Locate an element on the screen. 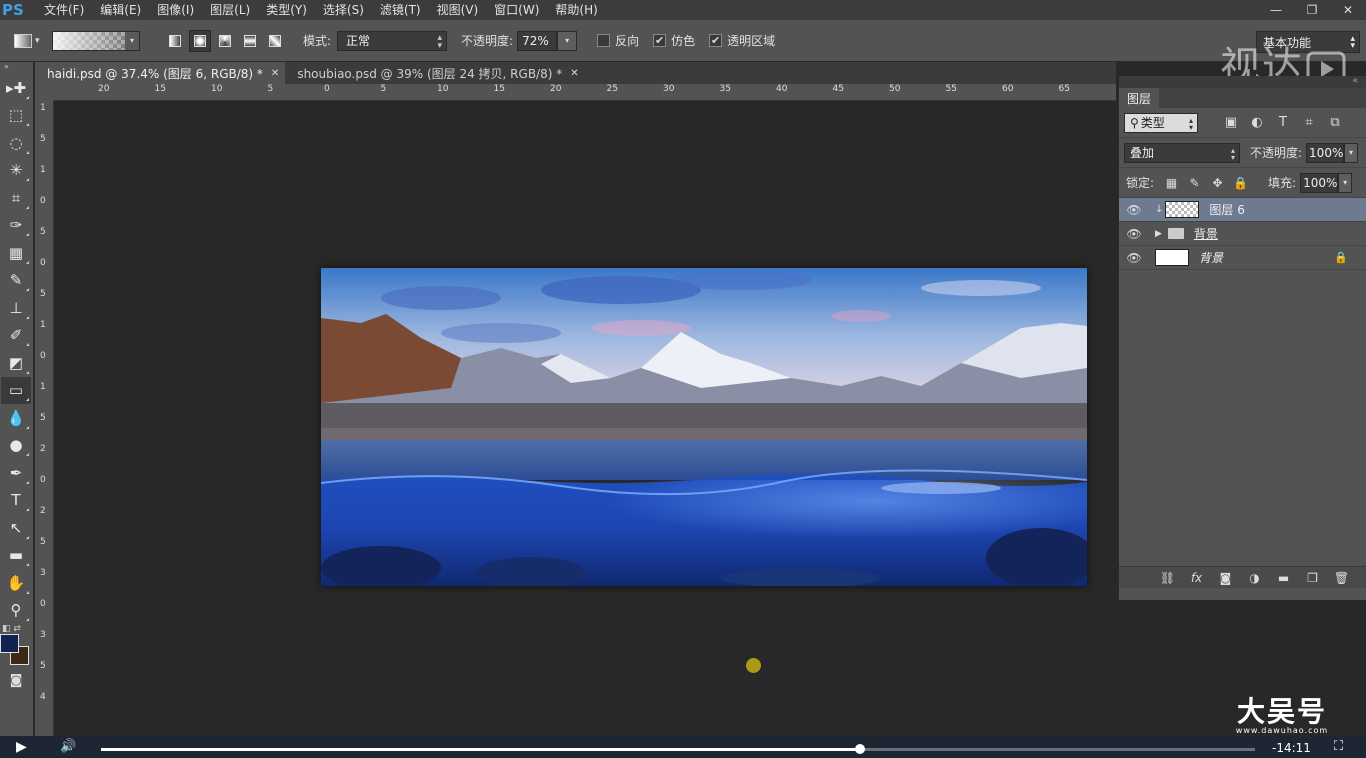  trash-icon: 🗑 is located at coordinates (1341, 578).